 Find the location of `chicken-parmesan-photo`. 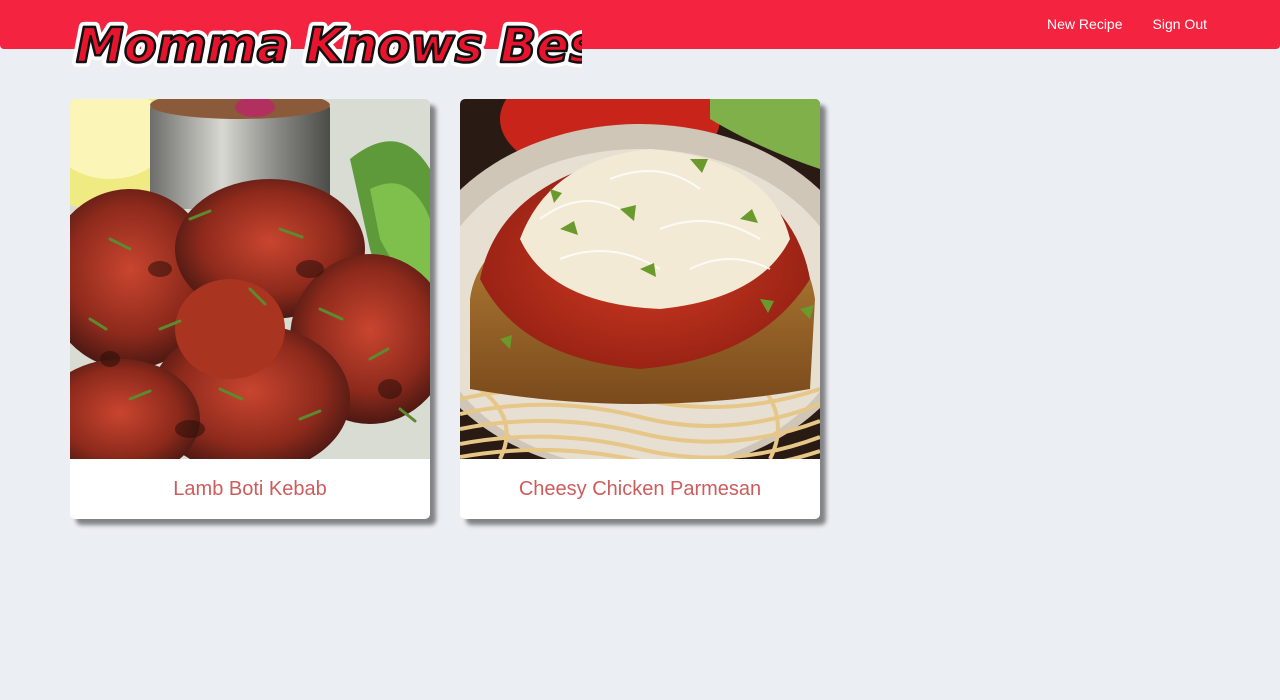

chicken-parmesan-photo is located at coordinates (640, 279).